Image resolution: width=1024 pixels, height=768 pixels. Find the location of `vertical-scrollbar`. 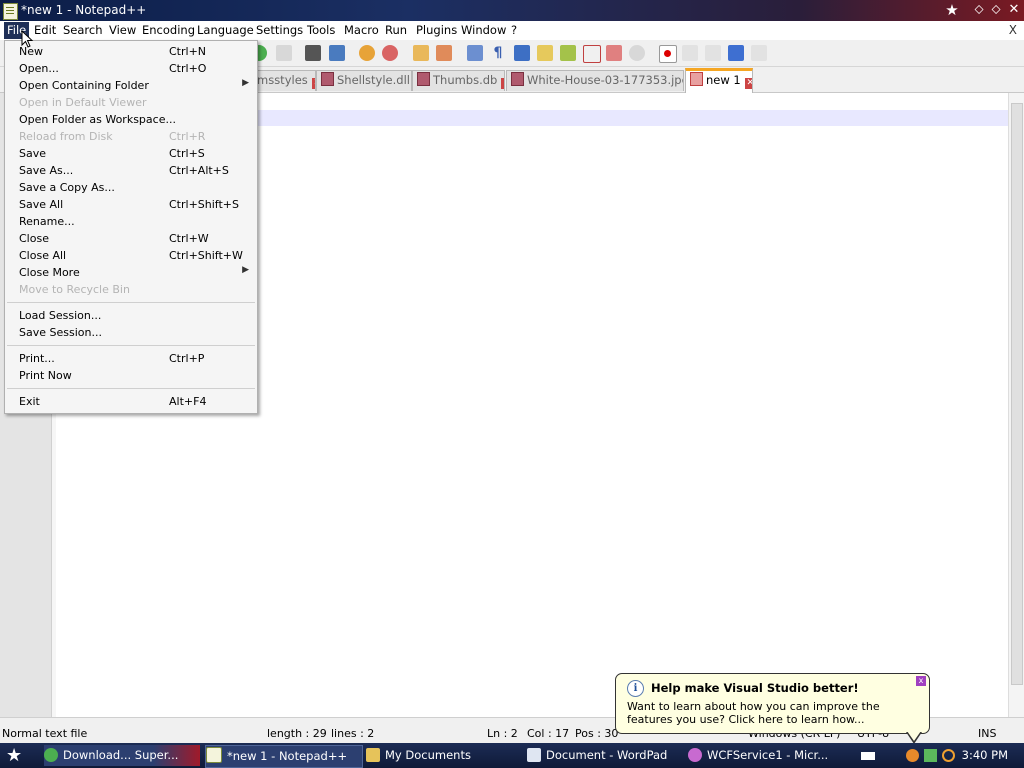

vertical-scrollbar is located at coordinates (1016, 405).